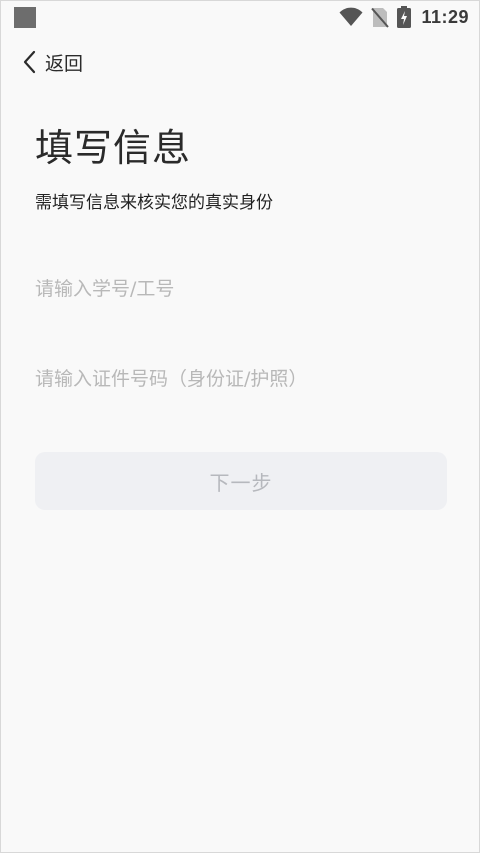 This screenshot has width=480, height=853. I want to click on page-title: 填写信息, so click(113, 148).